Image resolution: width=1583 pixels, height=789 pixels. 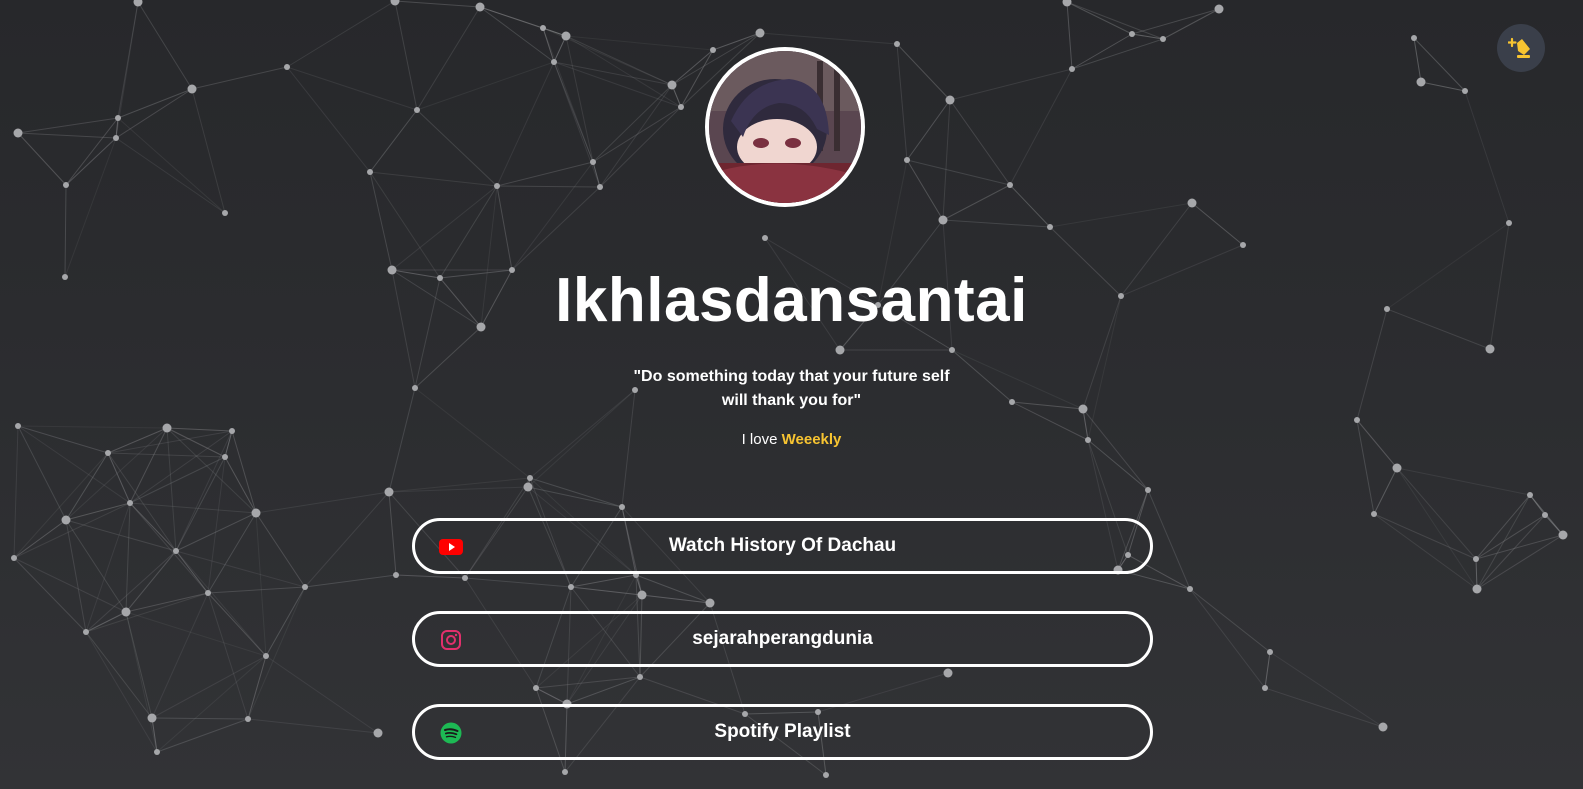 I want to click on link-label: Watch History Of Dachau, so click(x=782, y=545).